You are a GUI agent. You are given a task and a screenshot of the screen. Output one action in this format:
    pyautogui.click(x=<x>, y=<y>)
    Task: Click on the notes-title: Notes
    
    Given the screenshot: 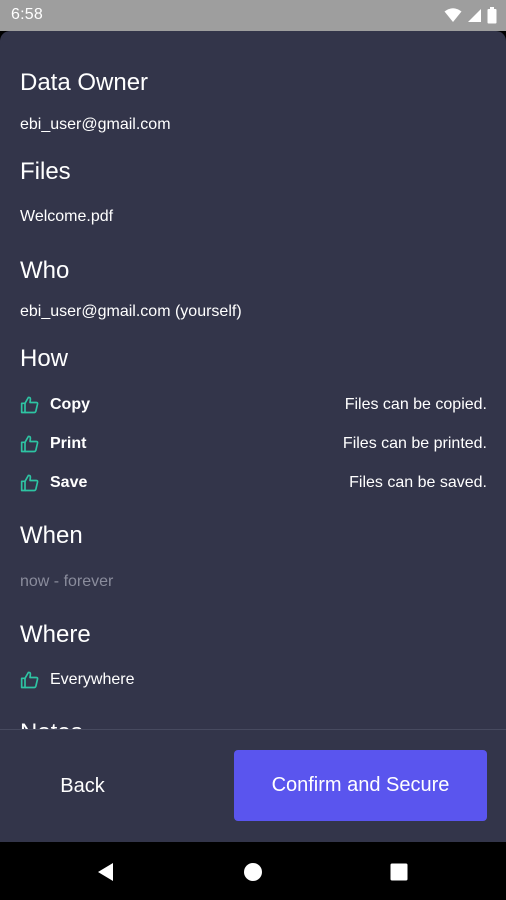 What is the action you would take?
    pyautogui.click(x=51, y=724)
    